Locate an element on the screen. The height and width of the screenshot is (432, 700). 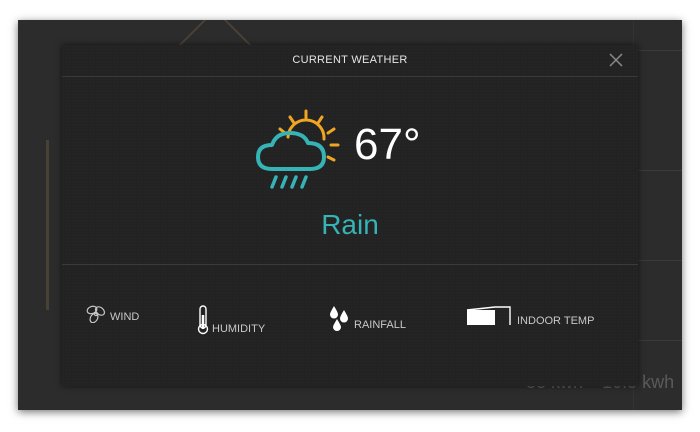
sun-cloud-rain-icon is located at coordinates (298, 149).